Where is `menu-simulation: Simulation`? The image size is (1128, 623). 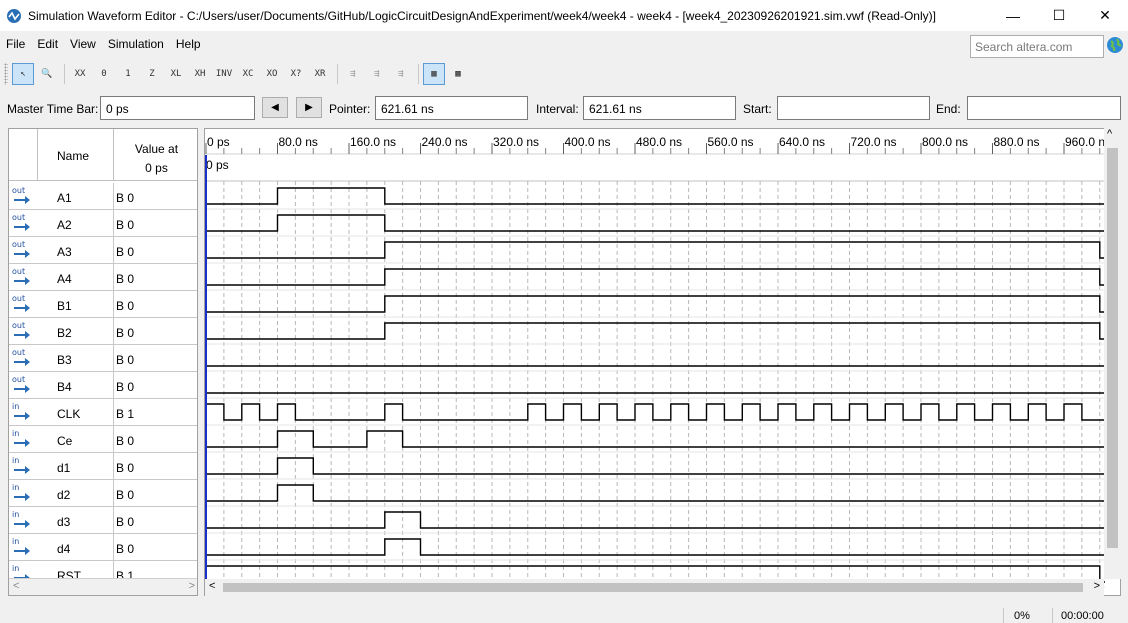 menu-simulation: Simulation is located at coordinates (136, 44).